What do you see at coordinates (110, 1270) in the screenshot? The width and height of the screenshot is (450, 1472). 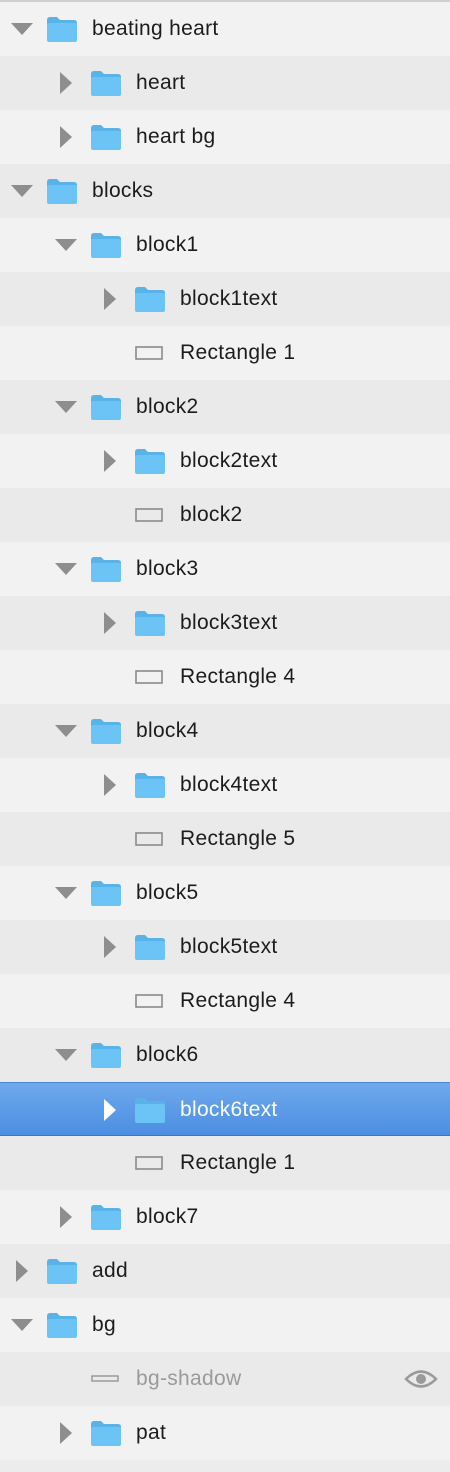 I see `layer-name: add` at bounding box center [110, 1270].